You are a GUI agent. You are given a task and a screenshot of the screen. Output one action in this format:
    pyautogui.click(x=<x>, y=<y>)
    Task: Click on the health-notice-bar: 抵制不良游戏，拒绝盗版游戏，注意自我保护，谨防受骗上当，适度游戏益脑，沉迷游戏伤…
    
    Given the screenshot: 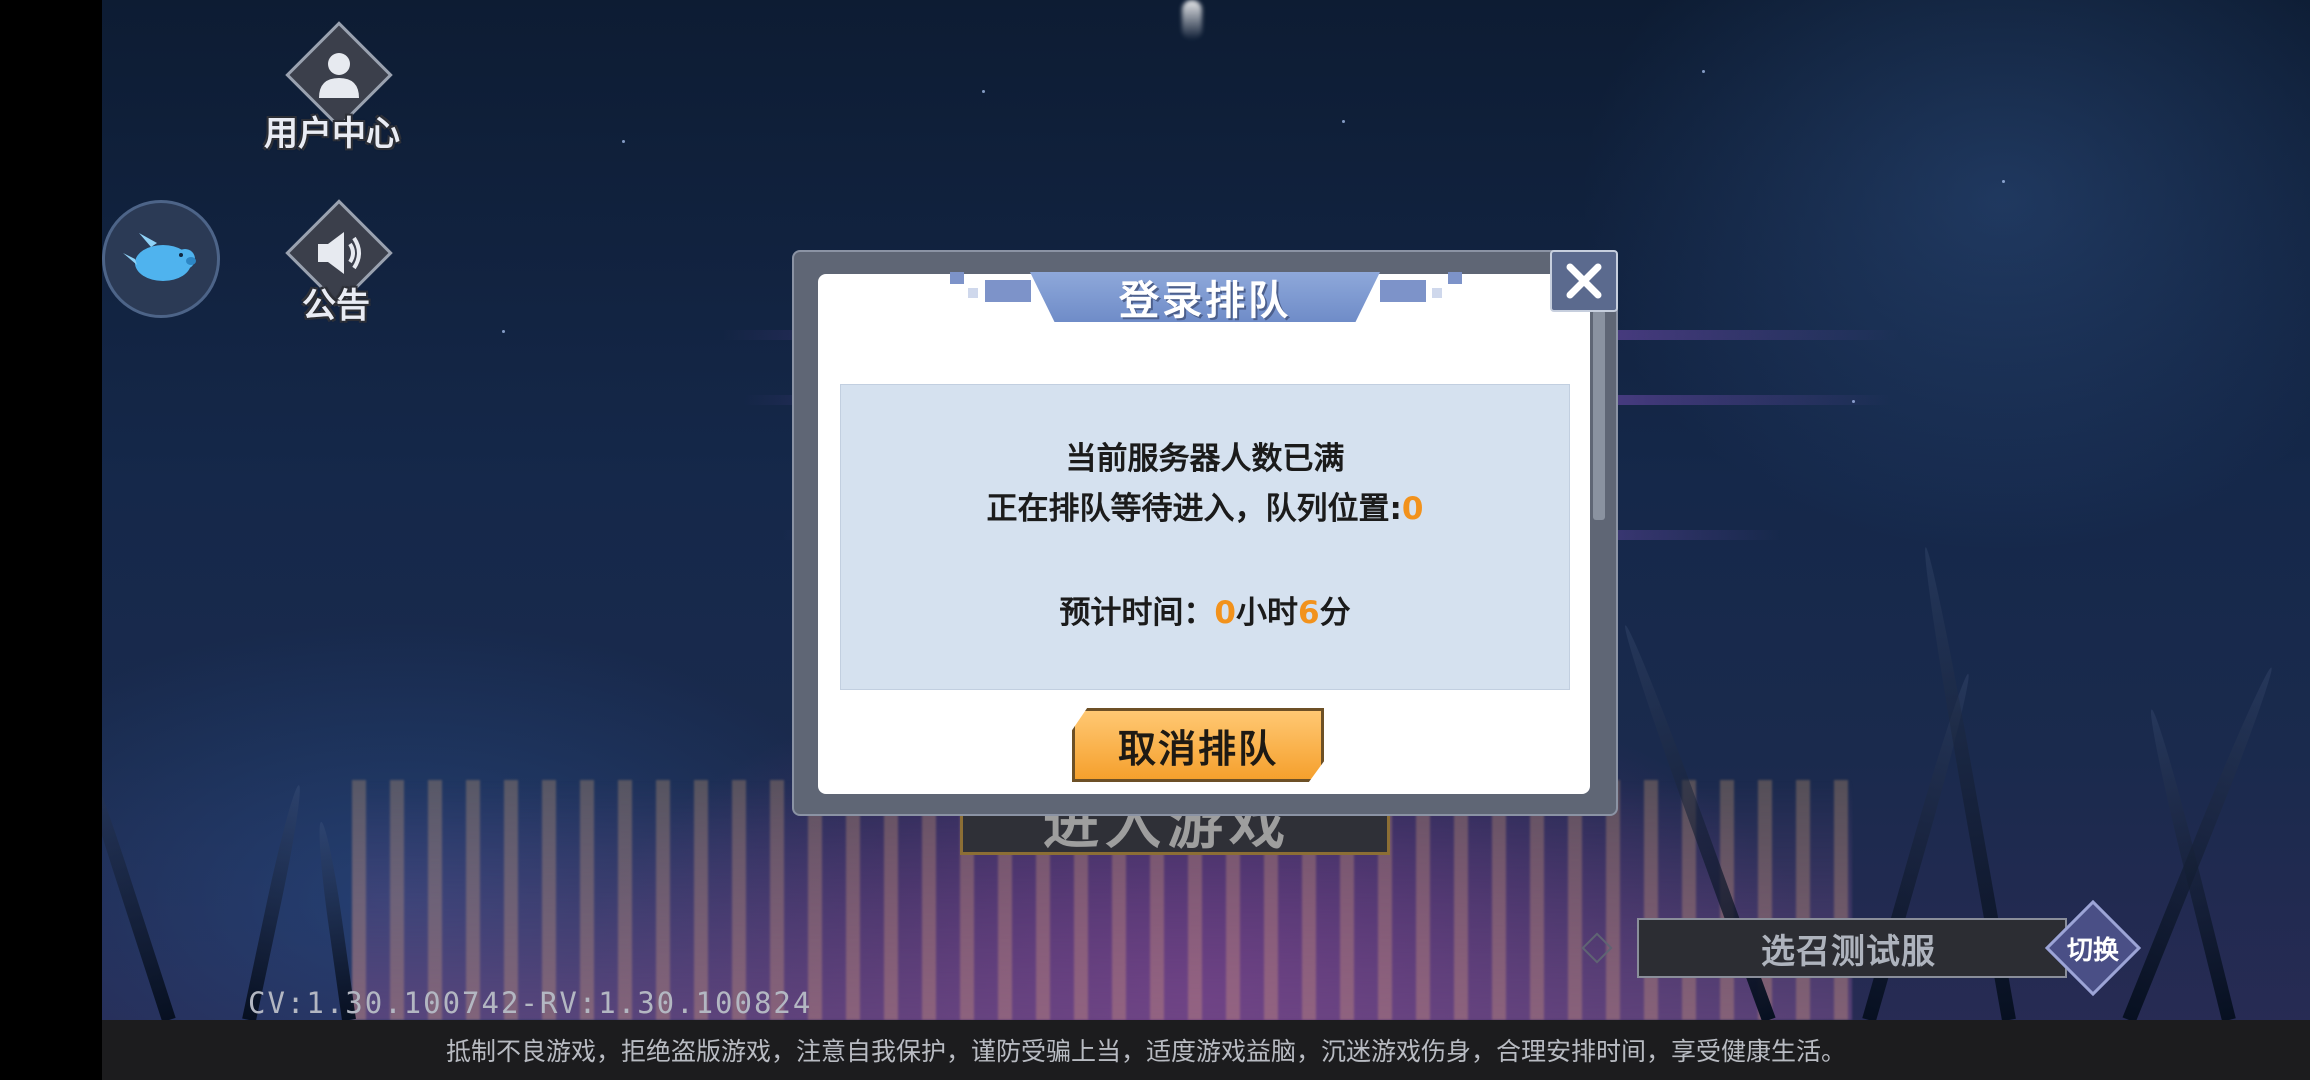 What is the action you would take?
    pyautogui.click(x=1206, y=1050)
    